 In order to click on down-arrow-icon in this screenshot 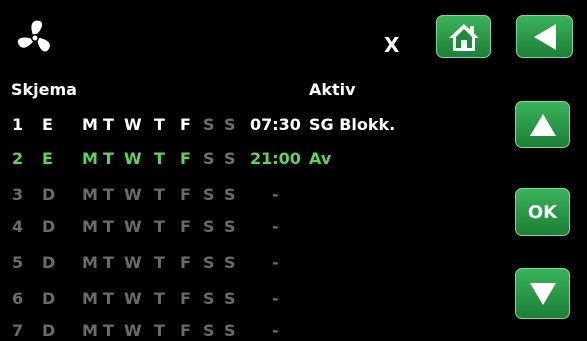, I will do `click(542, 293)`.